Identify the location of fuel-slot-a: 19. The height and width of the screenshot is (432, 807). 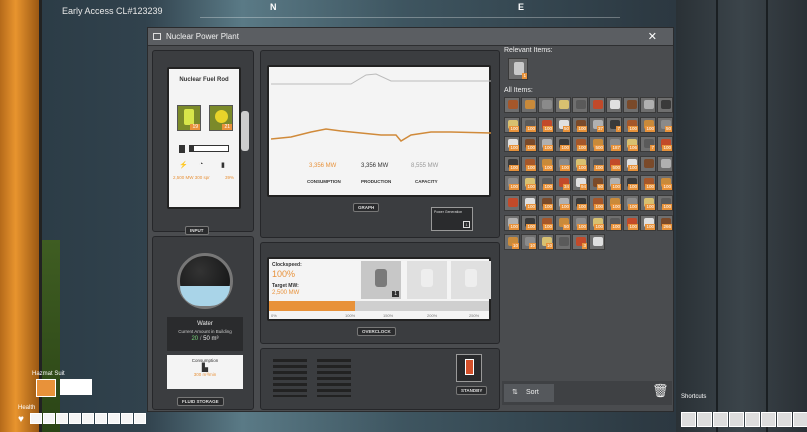
(189, 118).